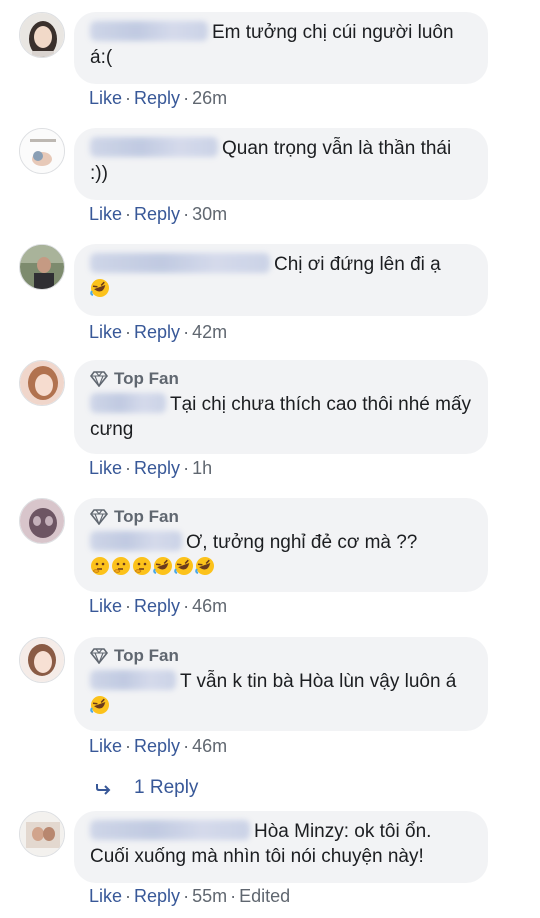  What do you see at coordinates (166, 787) in the screenshot?
I see `view-replies-label: 1 Reply` at bounding box center [166, 787].